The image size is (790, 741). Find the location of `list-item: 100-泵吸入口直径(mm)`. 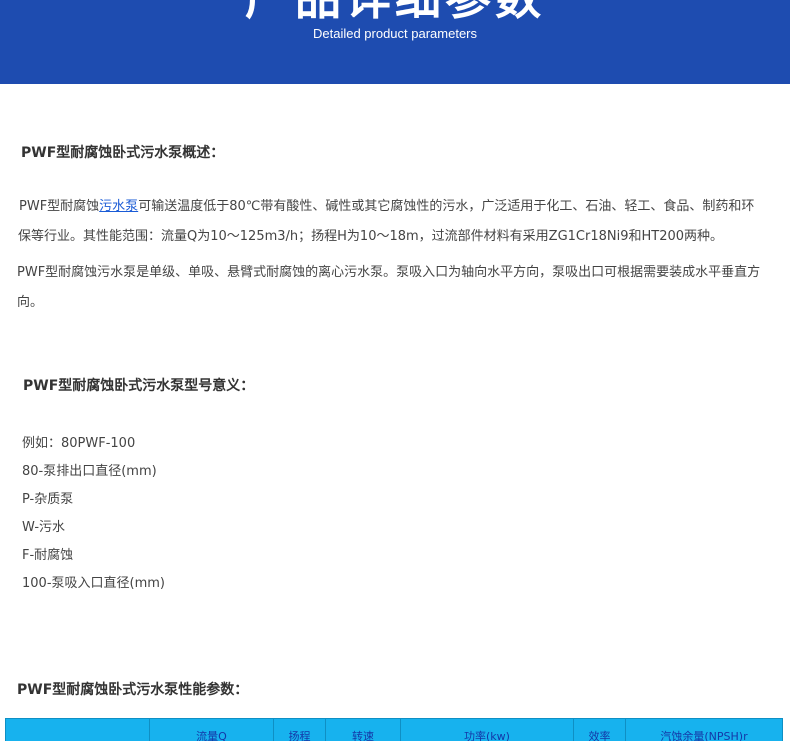

list-item: 100-泵吸入口直径(mm) is located at coordinates (93, 583).